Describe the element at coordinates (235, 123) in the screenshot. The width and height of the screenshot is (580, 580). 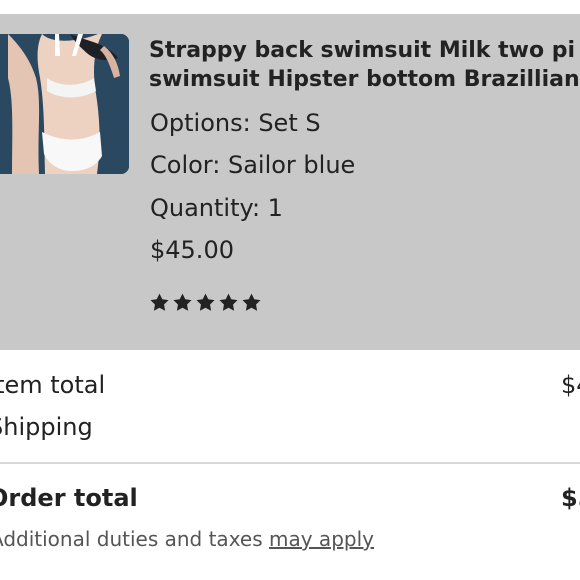
I see `product-options: Options: Set S` at that location.